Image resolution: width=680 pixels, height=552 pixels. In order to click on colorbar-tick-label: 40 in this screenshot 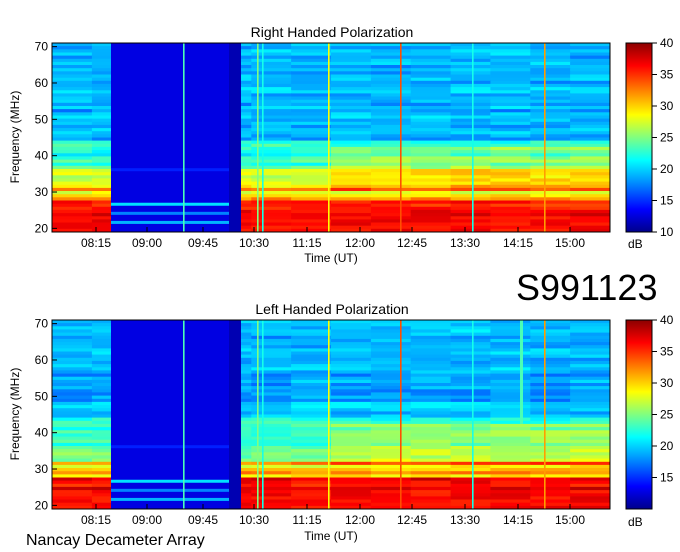, I will do `click(667, 43)`.